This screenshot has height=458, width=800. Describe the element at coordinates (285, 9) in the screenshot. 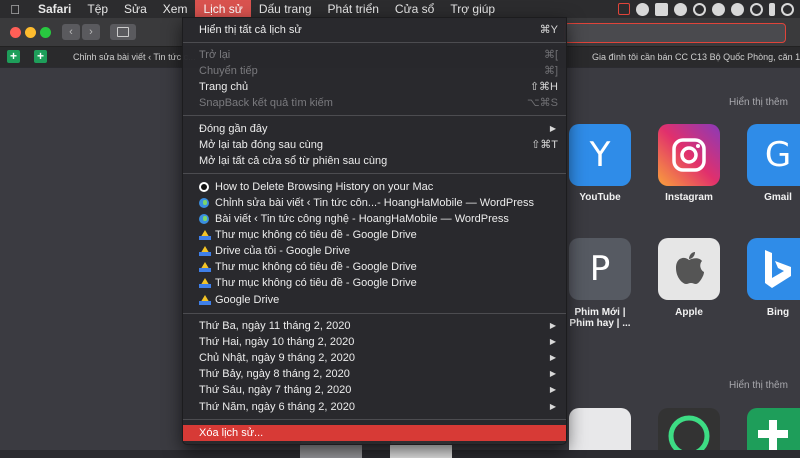

I see `menu-bookmarks: Dấu trang` at that location.